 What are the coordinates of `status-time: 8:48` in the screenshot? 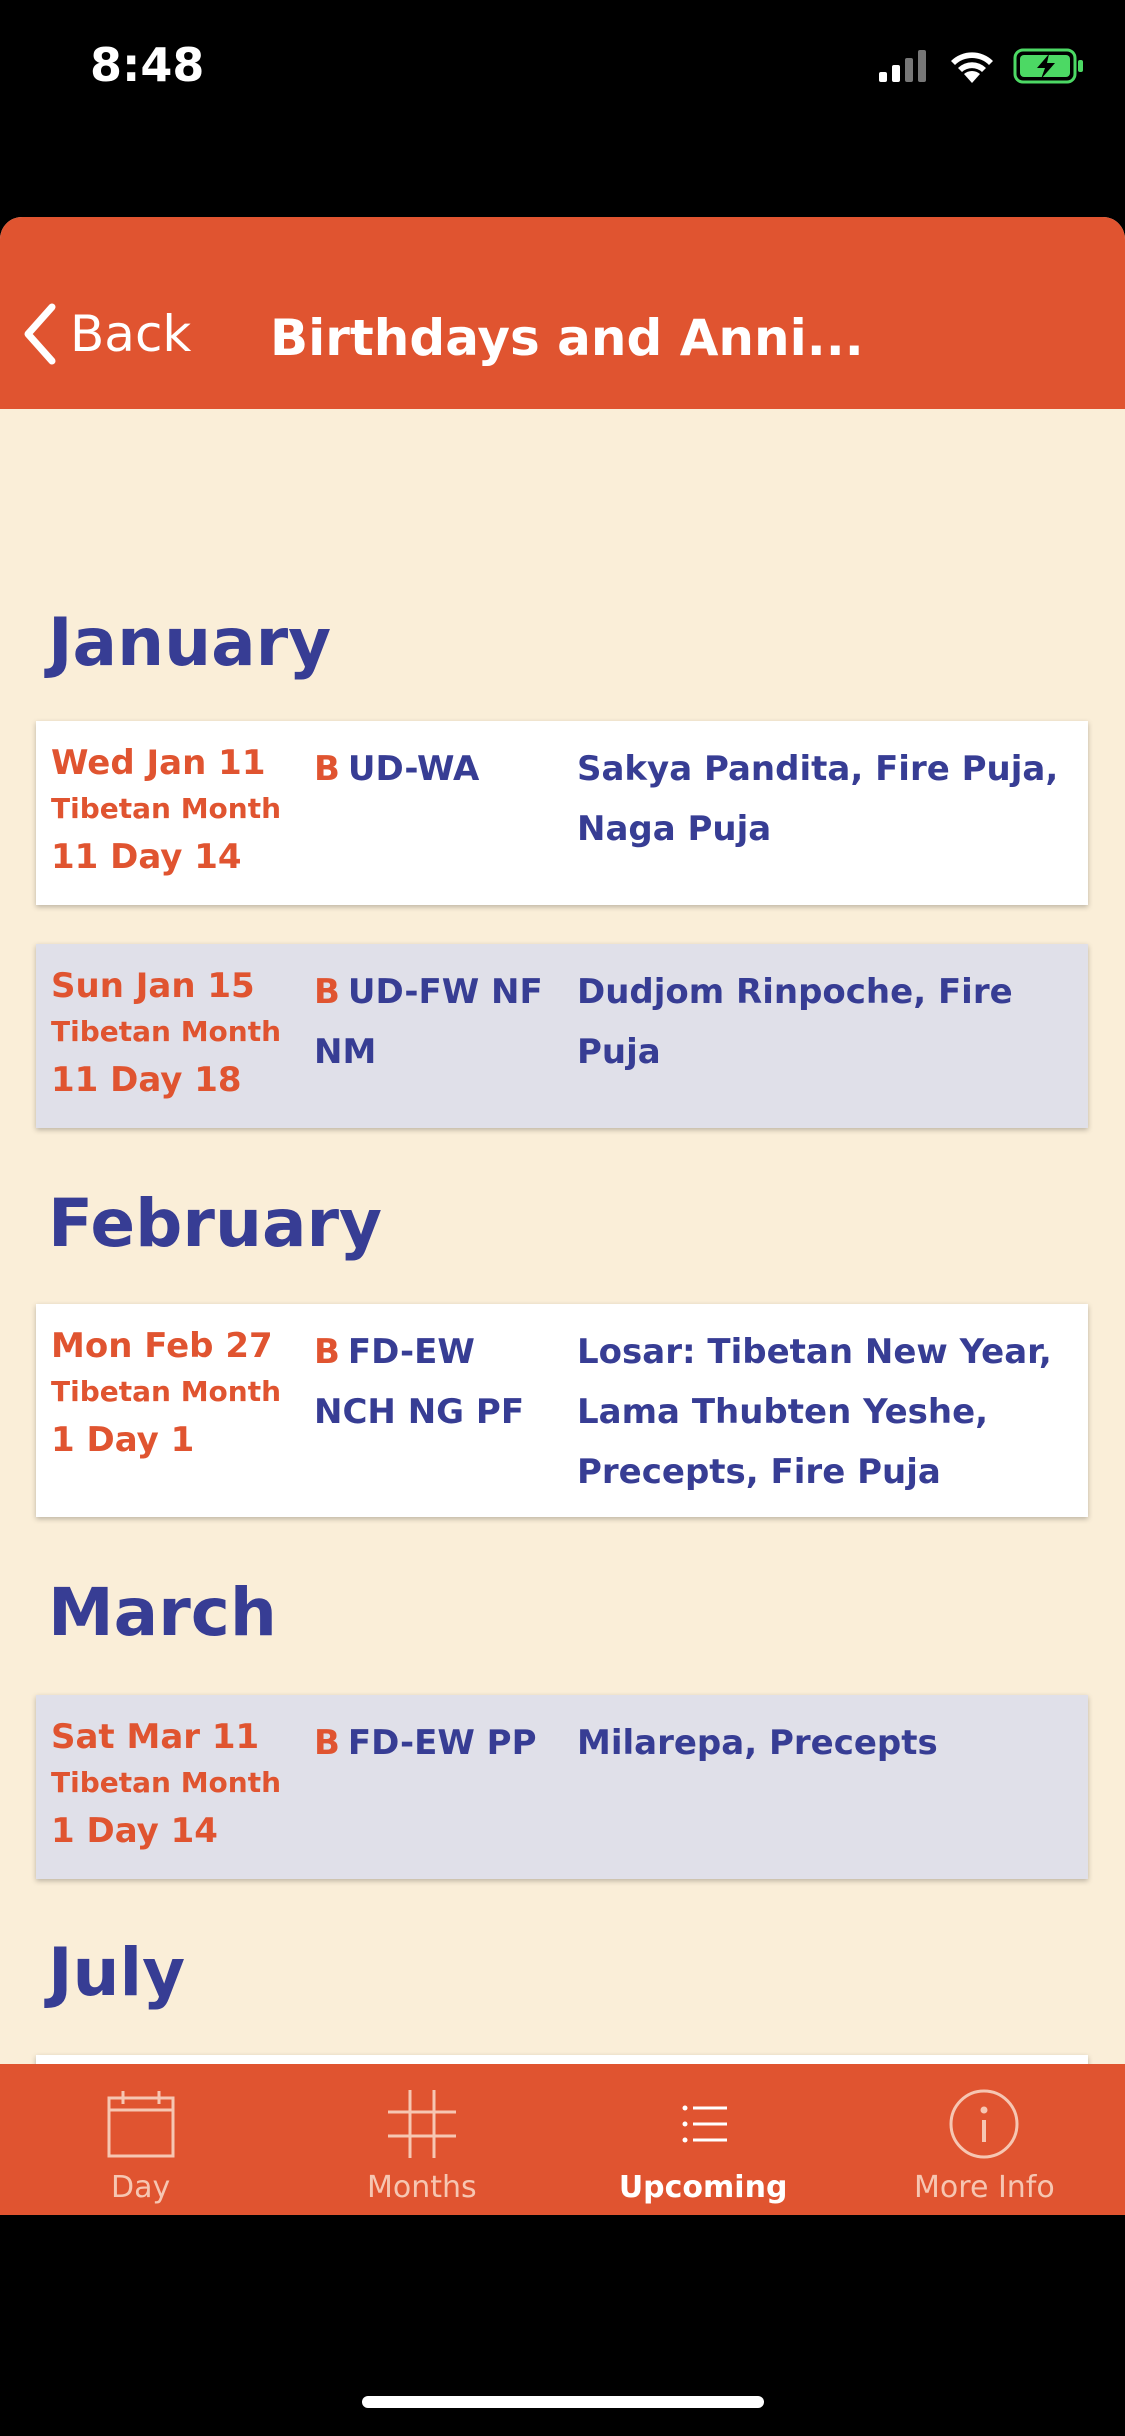 It's located at (147, 65).